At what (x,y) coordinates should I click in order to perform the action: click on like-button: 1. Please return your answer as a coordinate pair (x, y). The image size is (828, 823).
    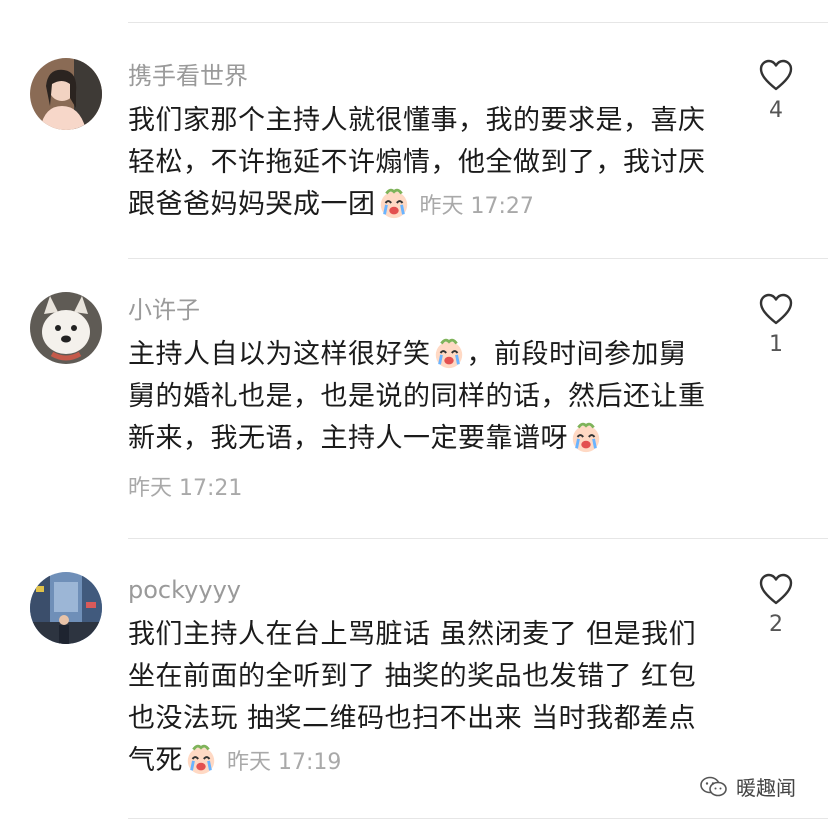
    Looking at the image, I should click on (776, 324).